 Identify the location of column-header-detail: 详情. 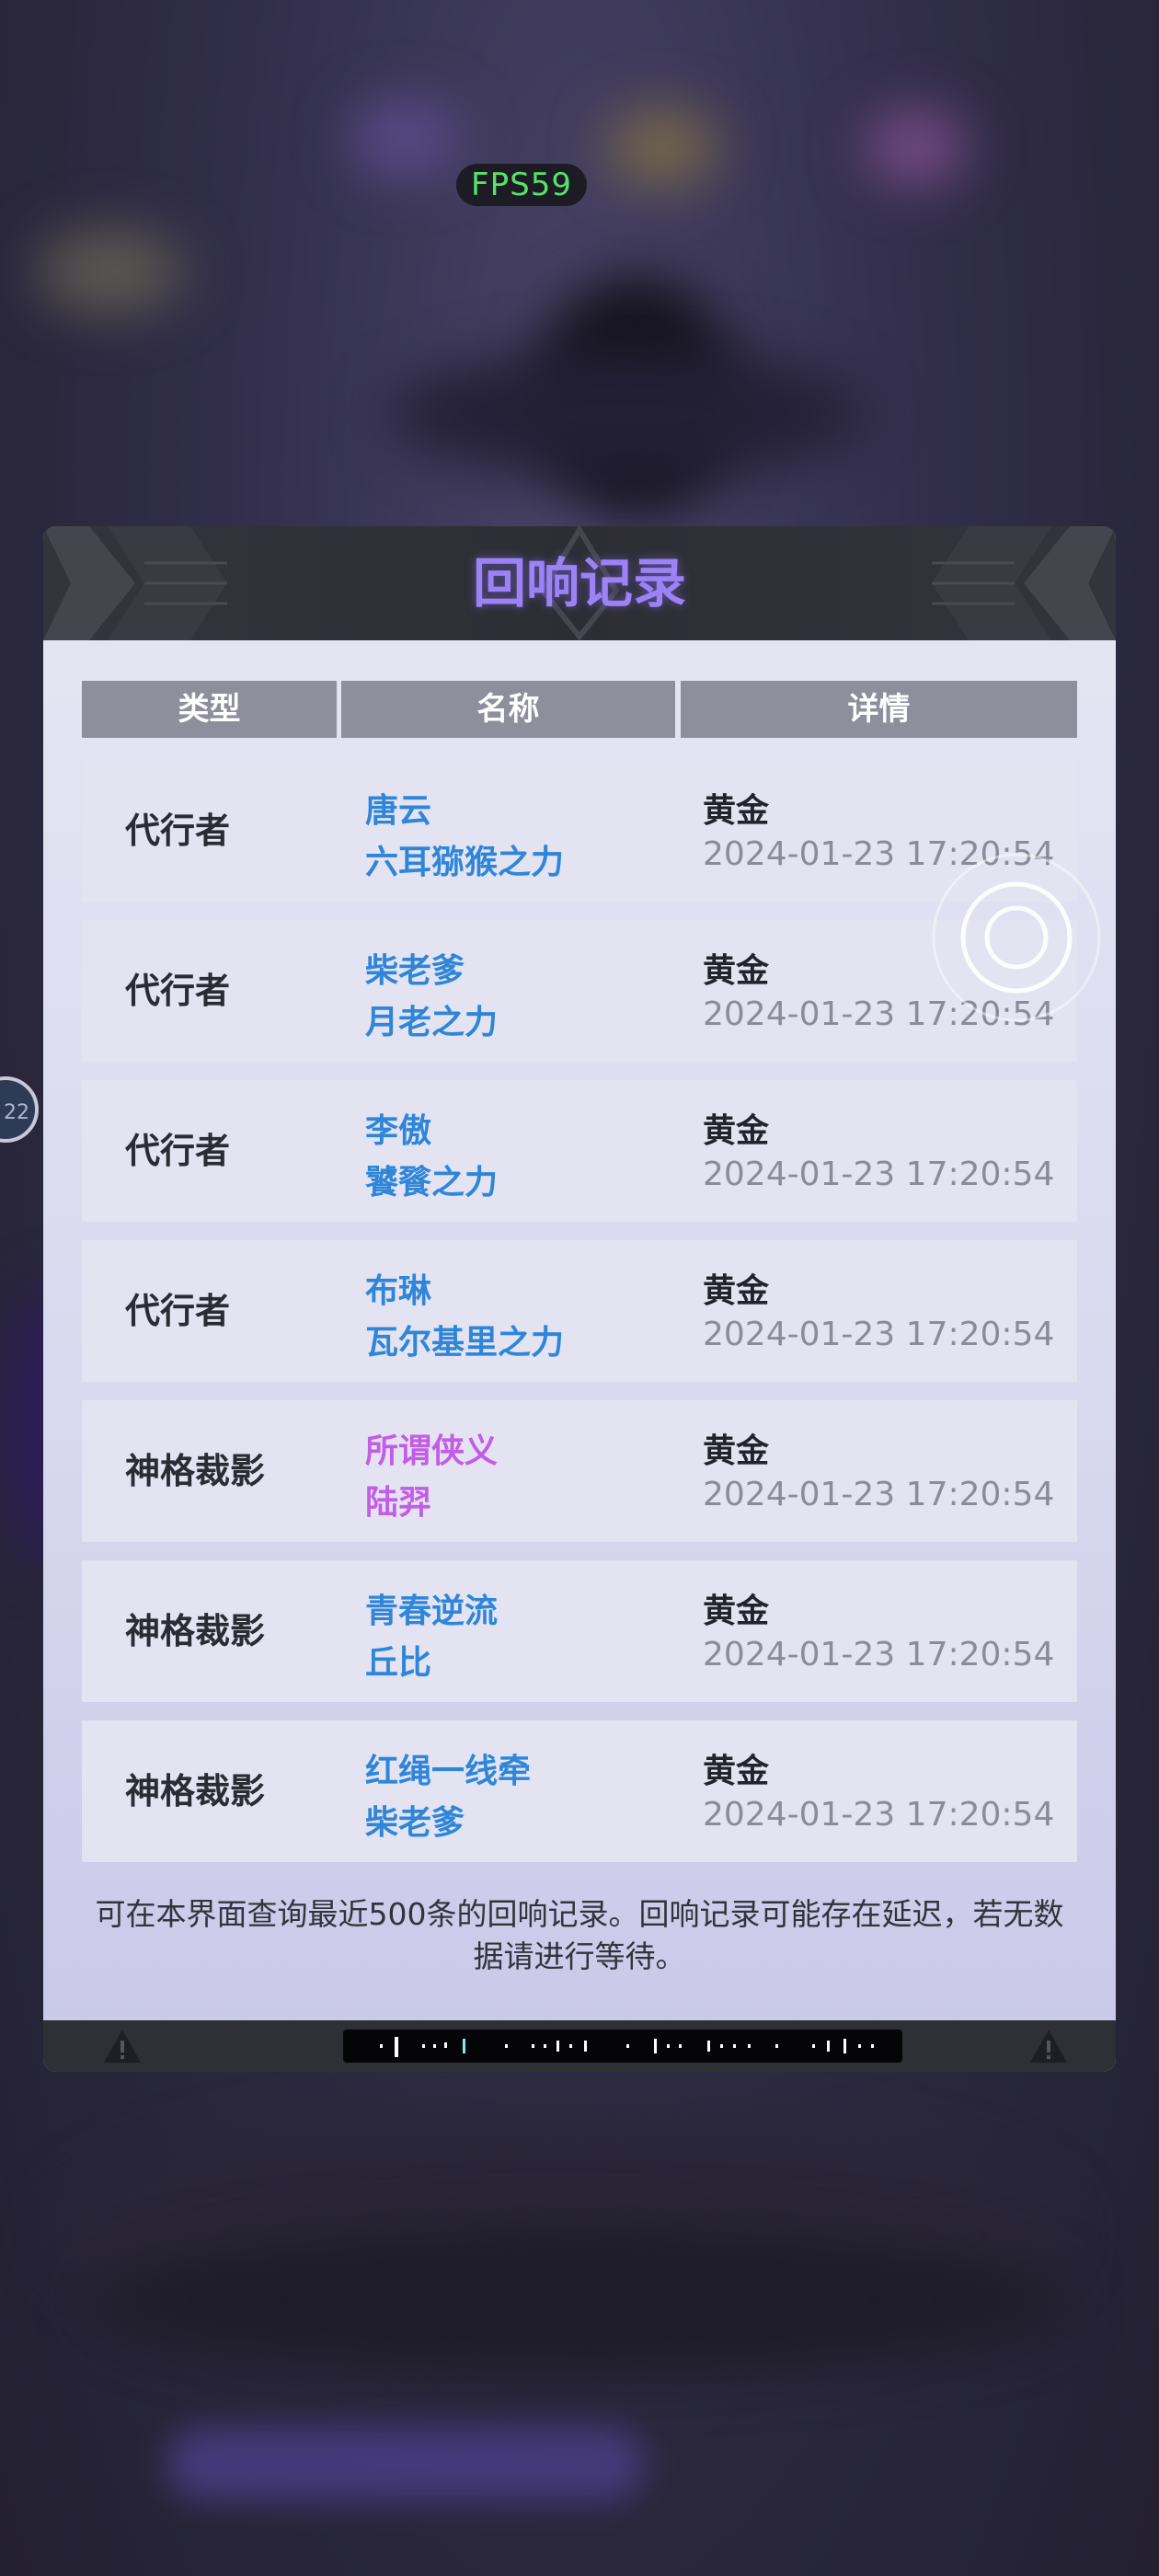
(879, 709).